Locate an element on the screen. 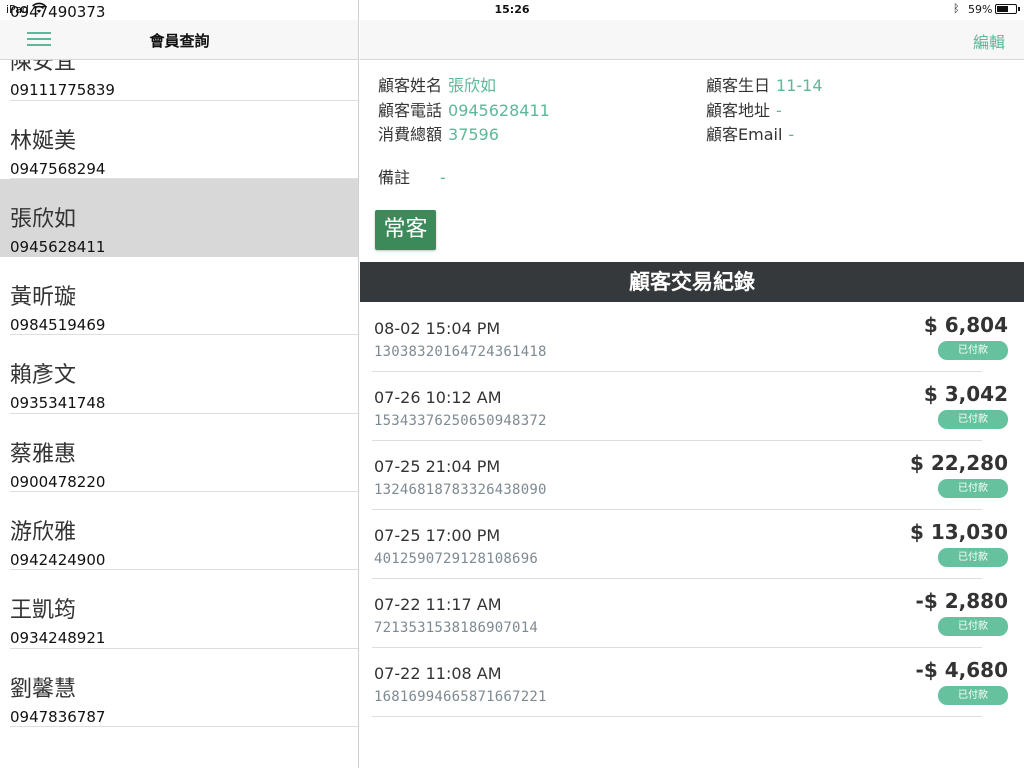 The height and width of the screenshot is (768, 1024). customer-phone-row: 顧客電話 0945628411 is located at coordinates (464, 109).